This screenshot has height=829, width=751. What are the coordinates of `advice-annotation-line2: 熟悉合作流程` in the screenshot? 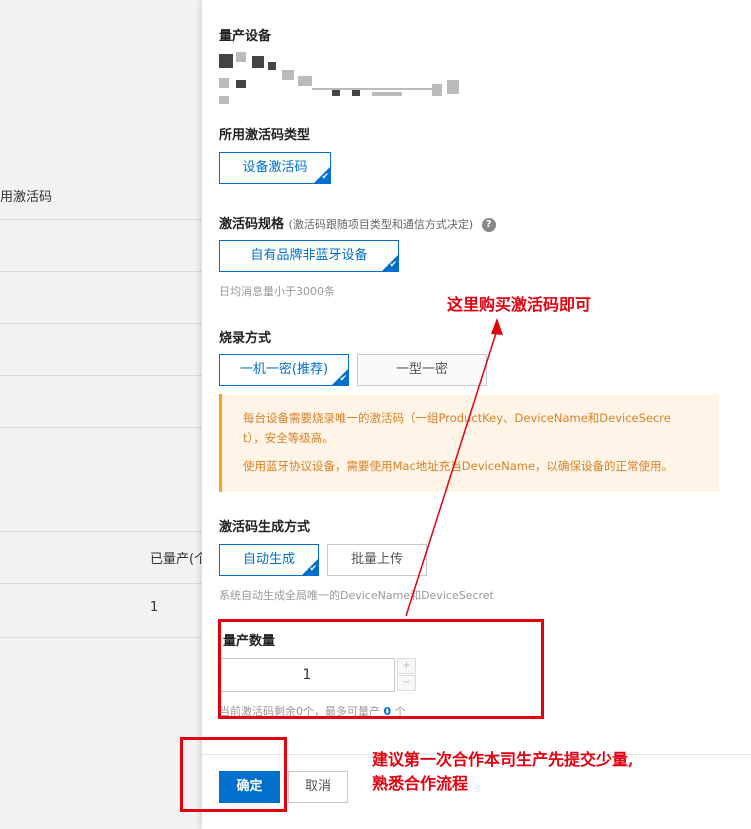 It's located at (420, 783).